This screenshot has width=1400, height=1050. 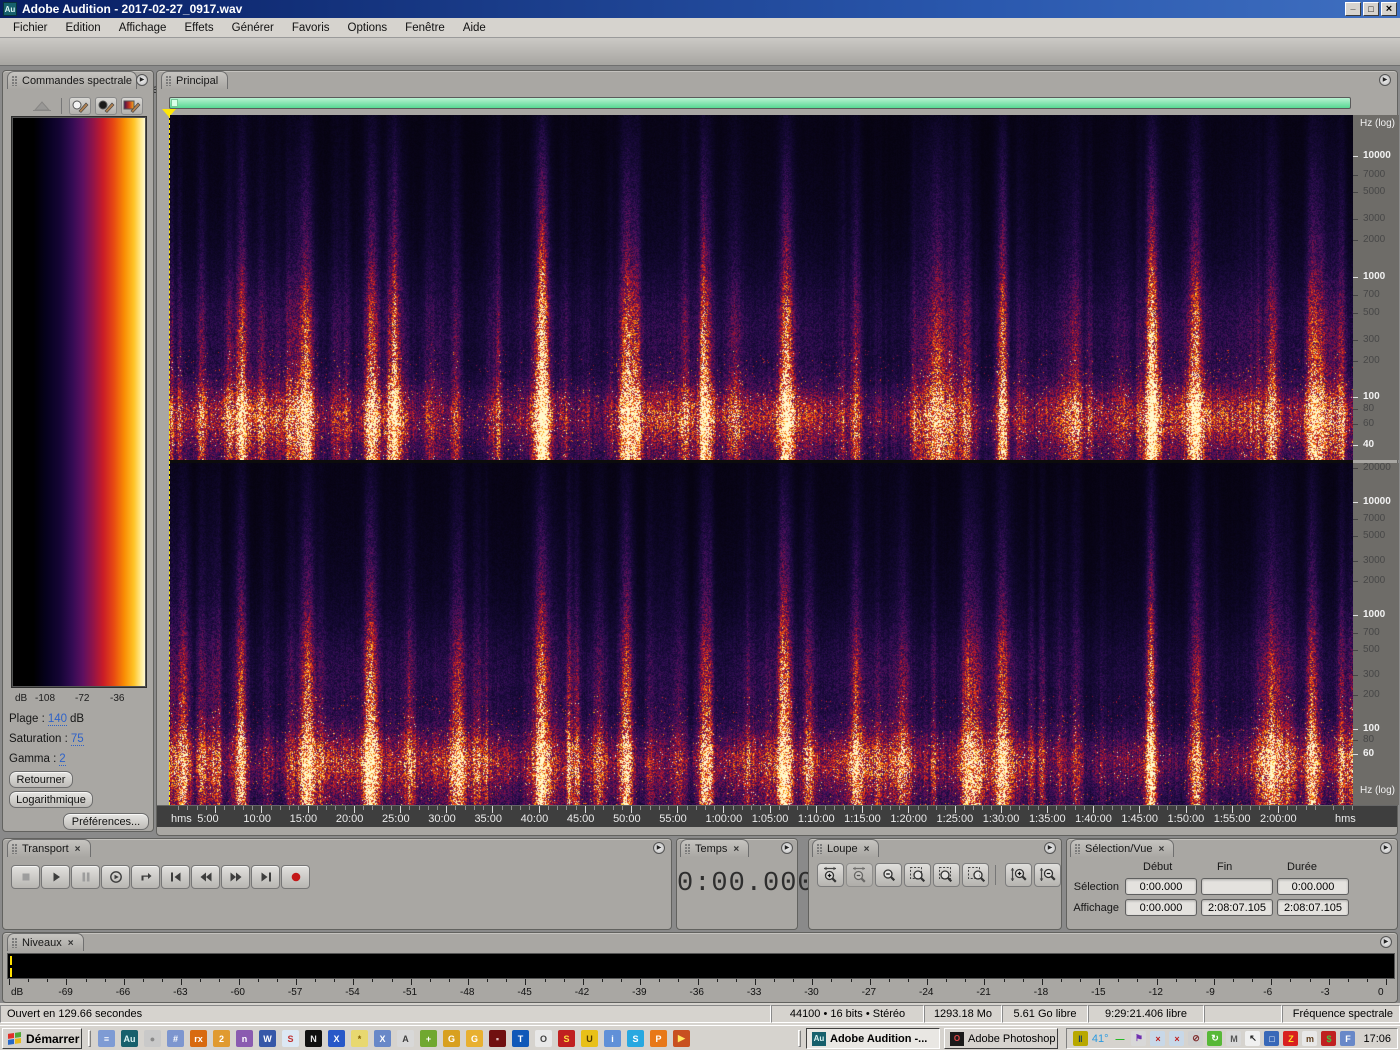 What do you see at coordinates (1196, 1038) in the screenshot?
I see `tray-volume-muted-icon: ⊘` at bounding box center [1196, 1038].